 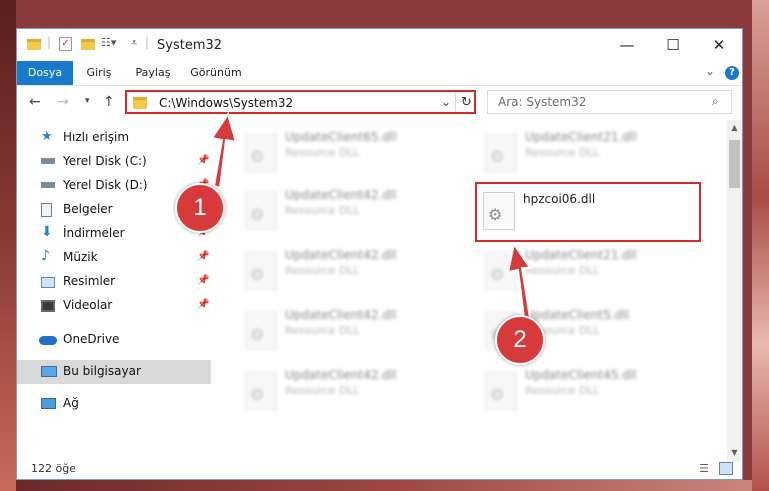 I want to click on arrow-to-target-file, so click(x=519, y=280).